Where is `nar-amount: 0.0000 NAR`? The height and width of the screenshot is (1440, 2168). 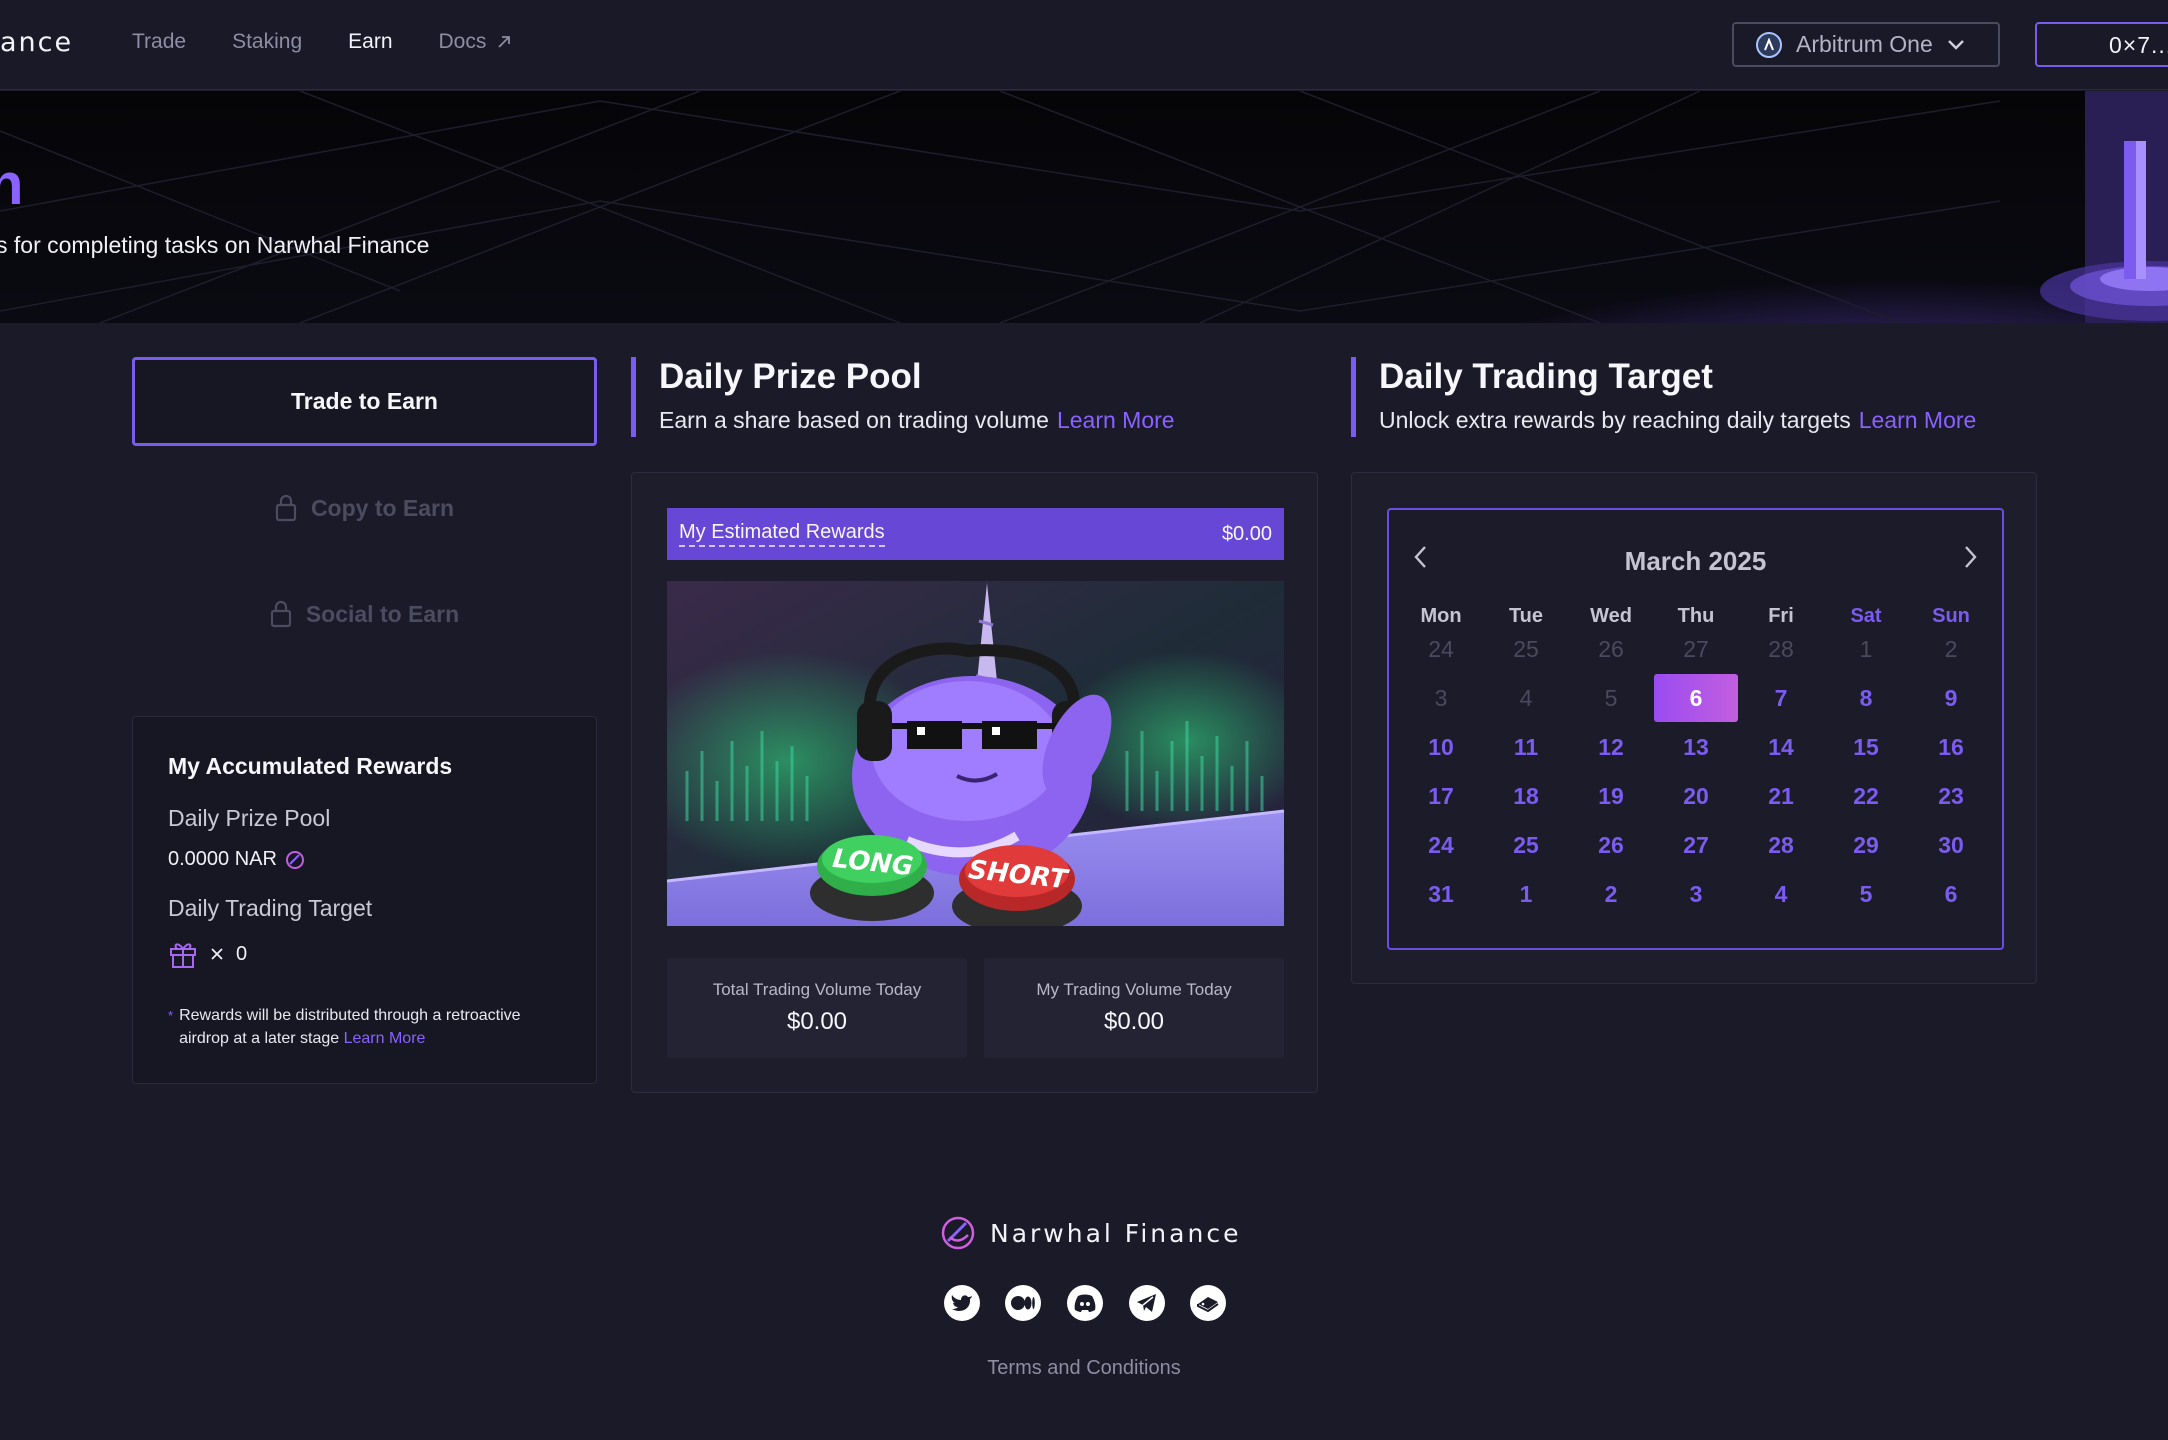 nar-amount: 0.0000 NAR is located at coordinates (222, 859).